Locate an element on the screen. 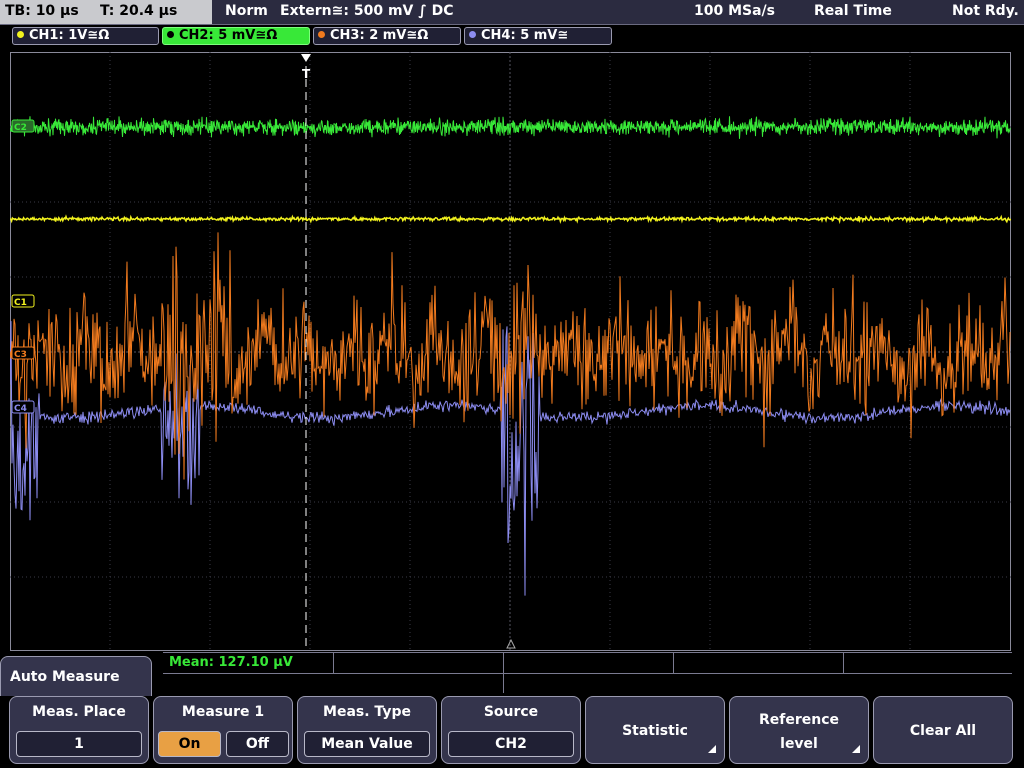 The width and height of the screenshot is (1024, 768). reference-label-line1: Reference is located at coordinates (799, 720).